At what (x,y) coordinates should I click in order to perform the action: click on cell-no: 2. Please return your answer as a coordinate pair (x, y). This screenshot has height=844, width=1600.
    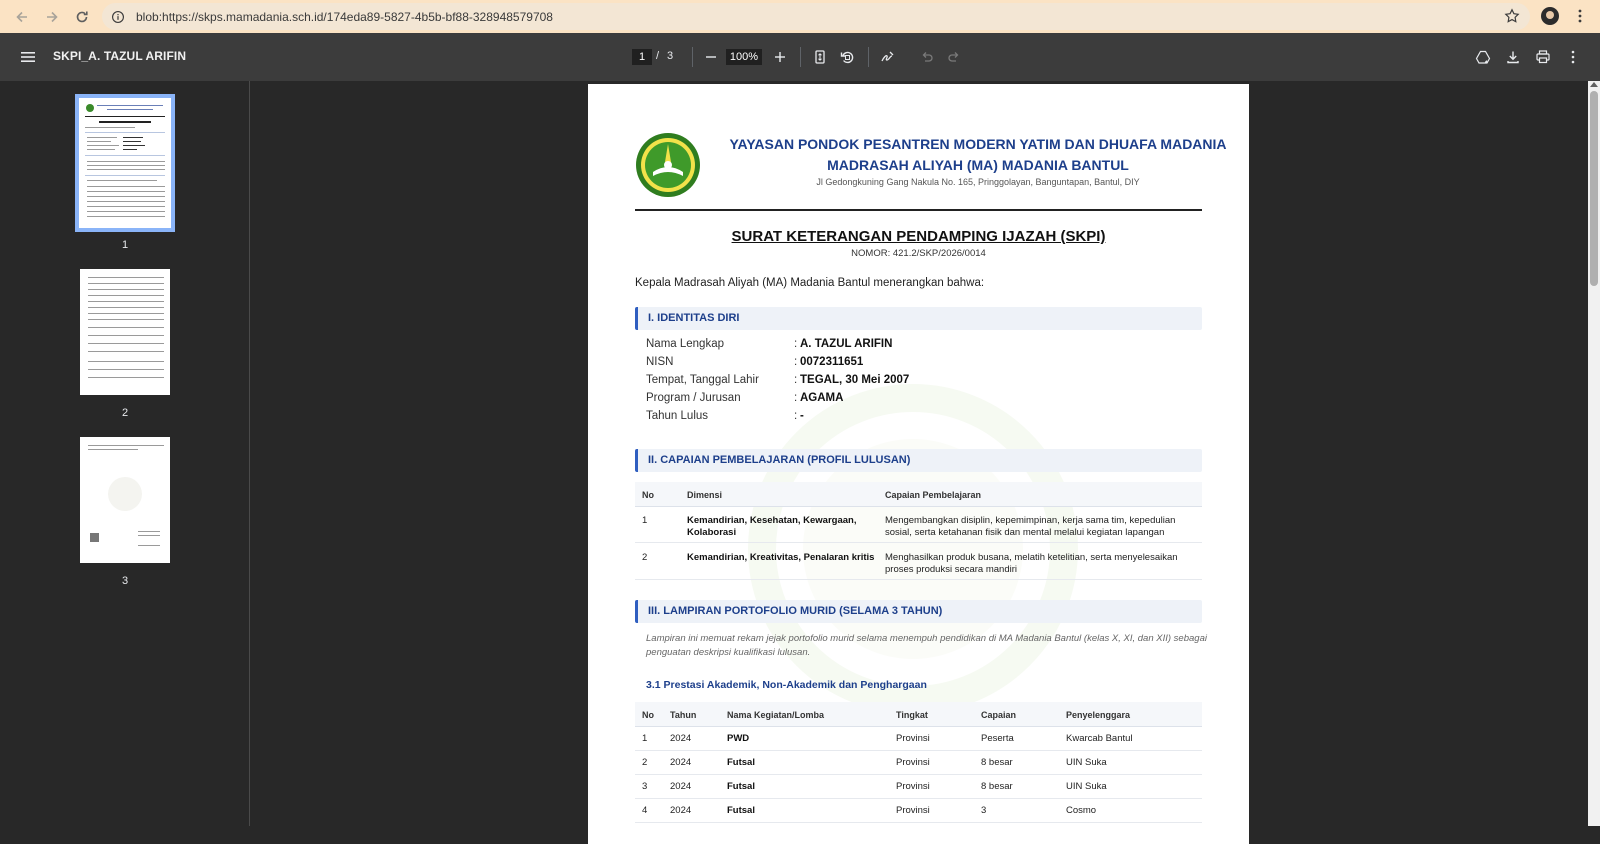
    Looking at the image, I should click on (645, 557).